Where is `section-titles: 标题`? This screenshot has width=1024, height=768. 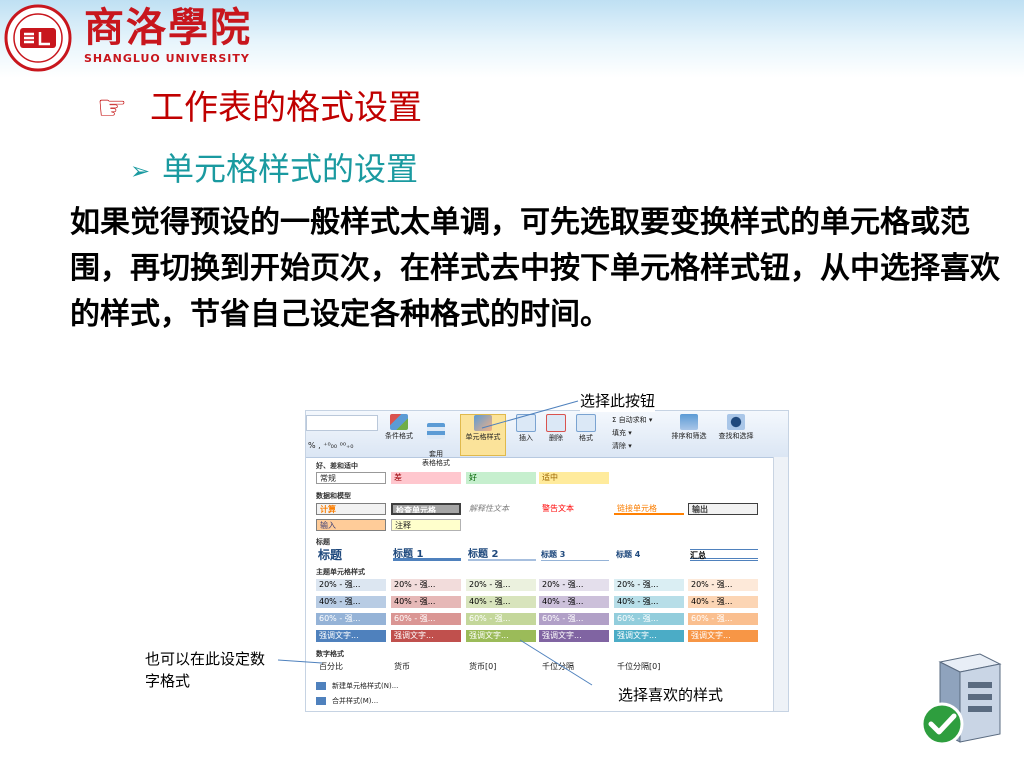 section-titles: 标题 is located at coordinates (323, 542).